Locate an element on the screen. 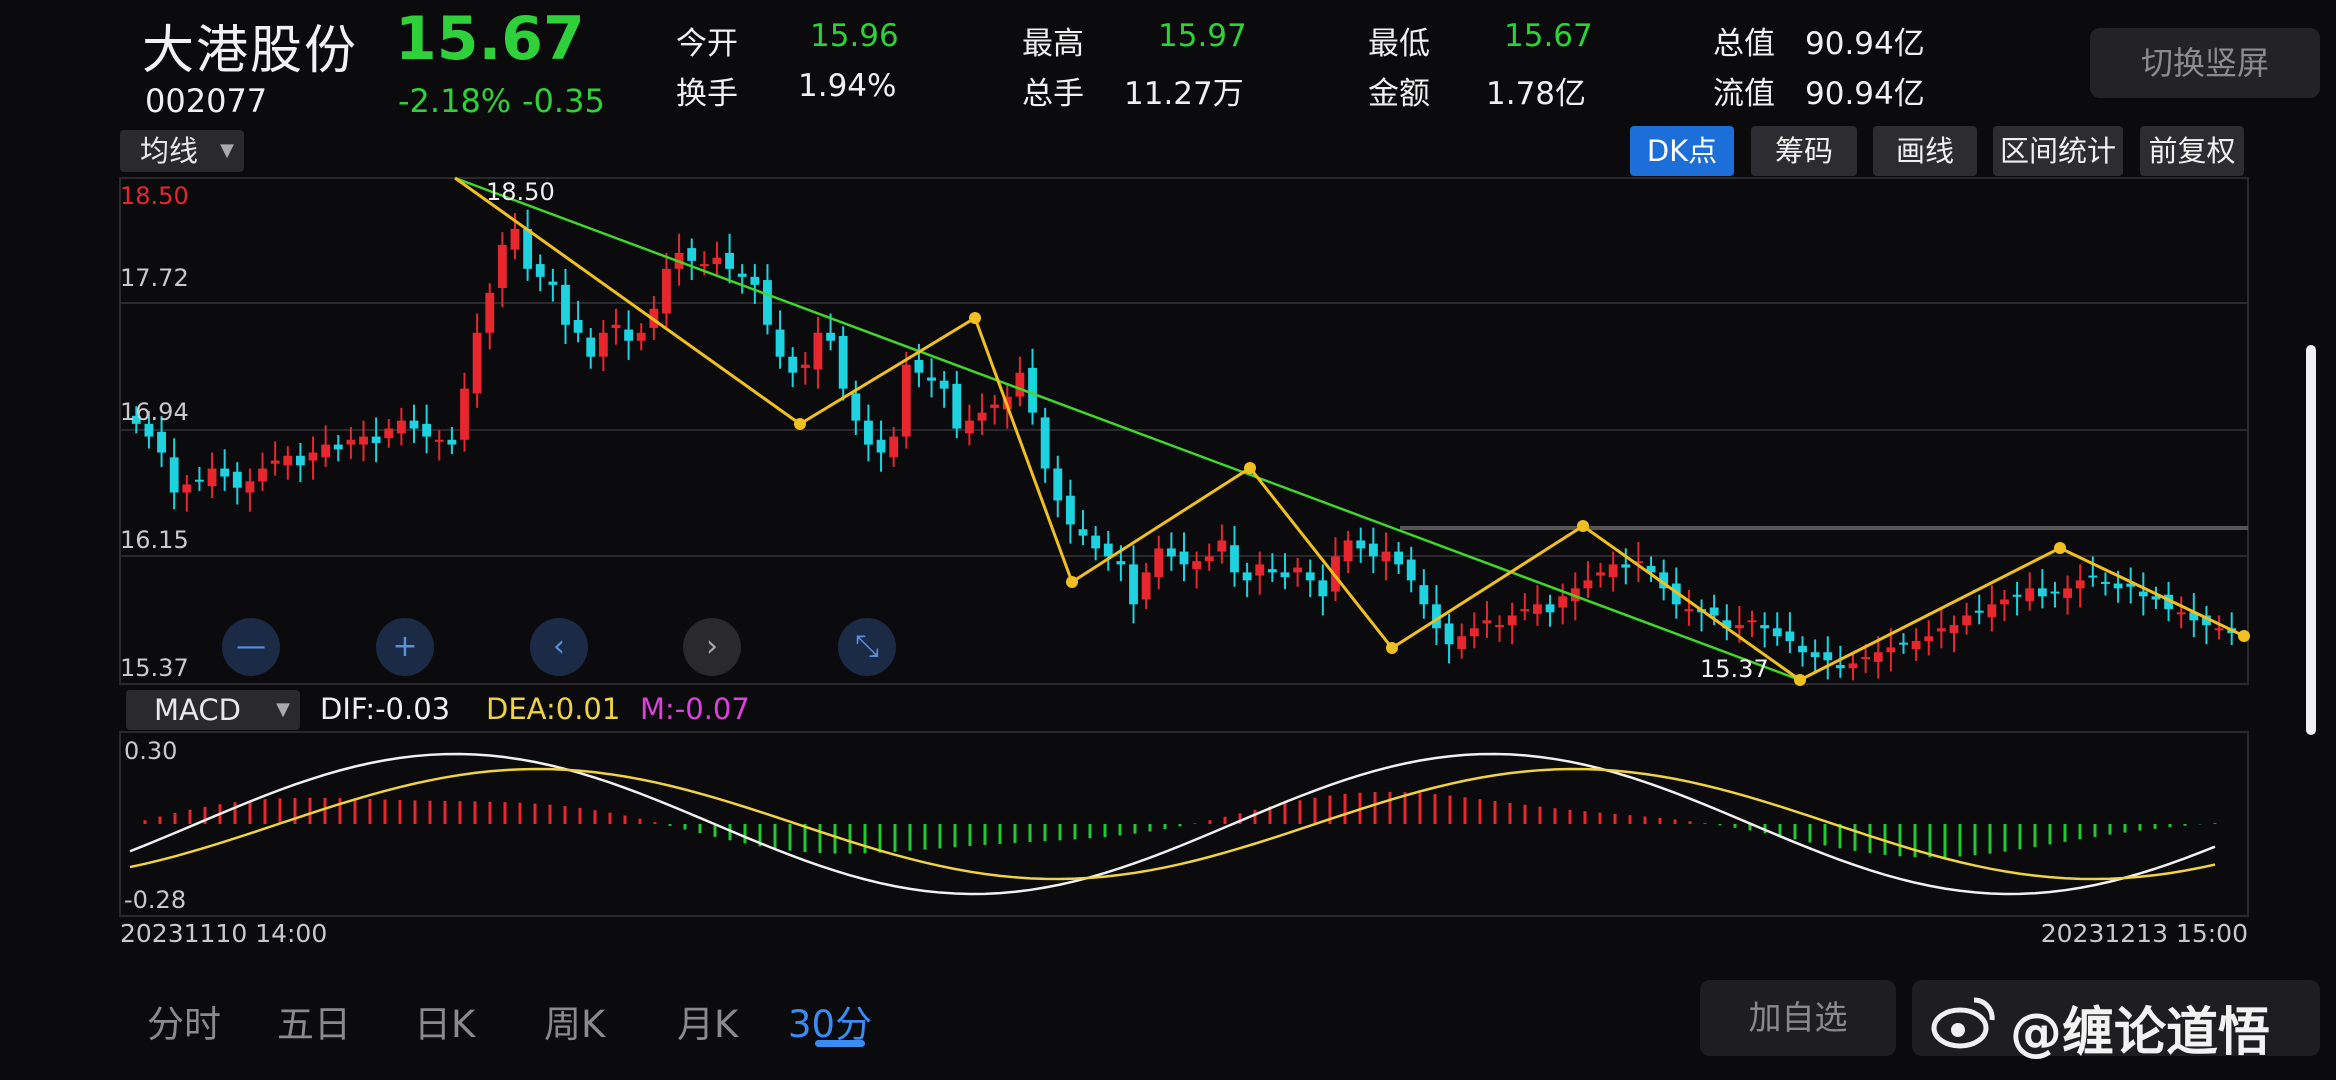 The image size is (2336, 1080). add-watchlist-button: 加自选 is located at coordinates (1798, 1018).